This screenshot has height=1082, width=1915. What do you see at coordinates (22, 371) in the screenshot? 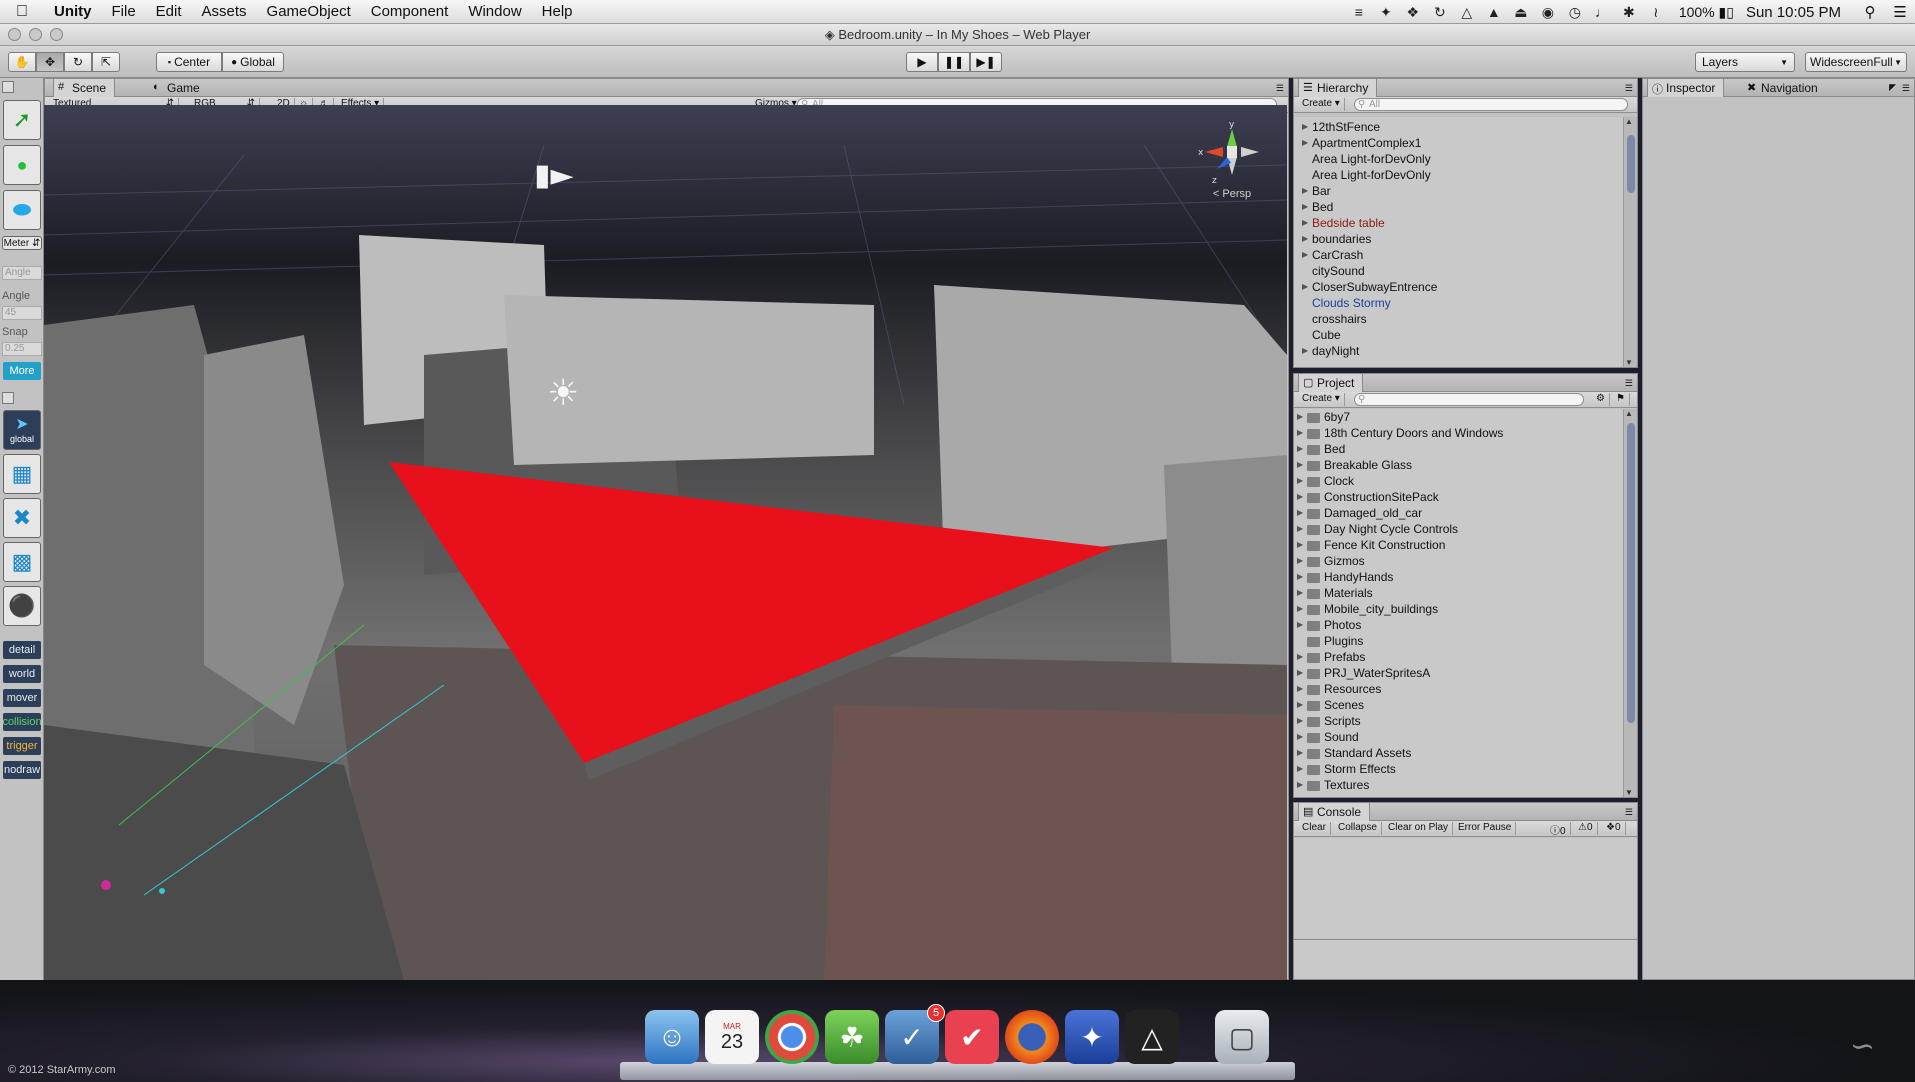
I see `more-button: More` at bounding box center [22, 371].